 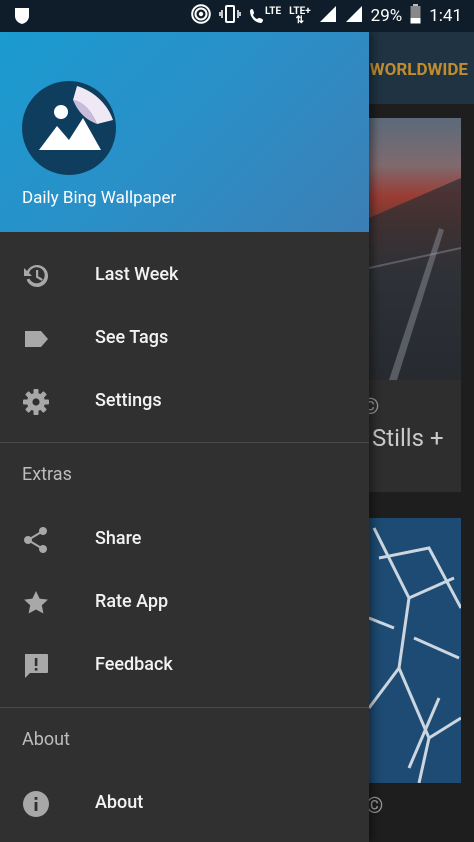 I want to click on clock: 1:41, so click(x=445, y=16).